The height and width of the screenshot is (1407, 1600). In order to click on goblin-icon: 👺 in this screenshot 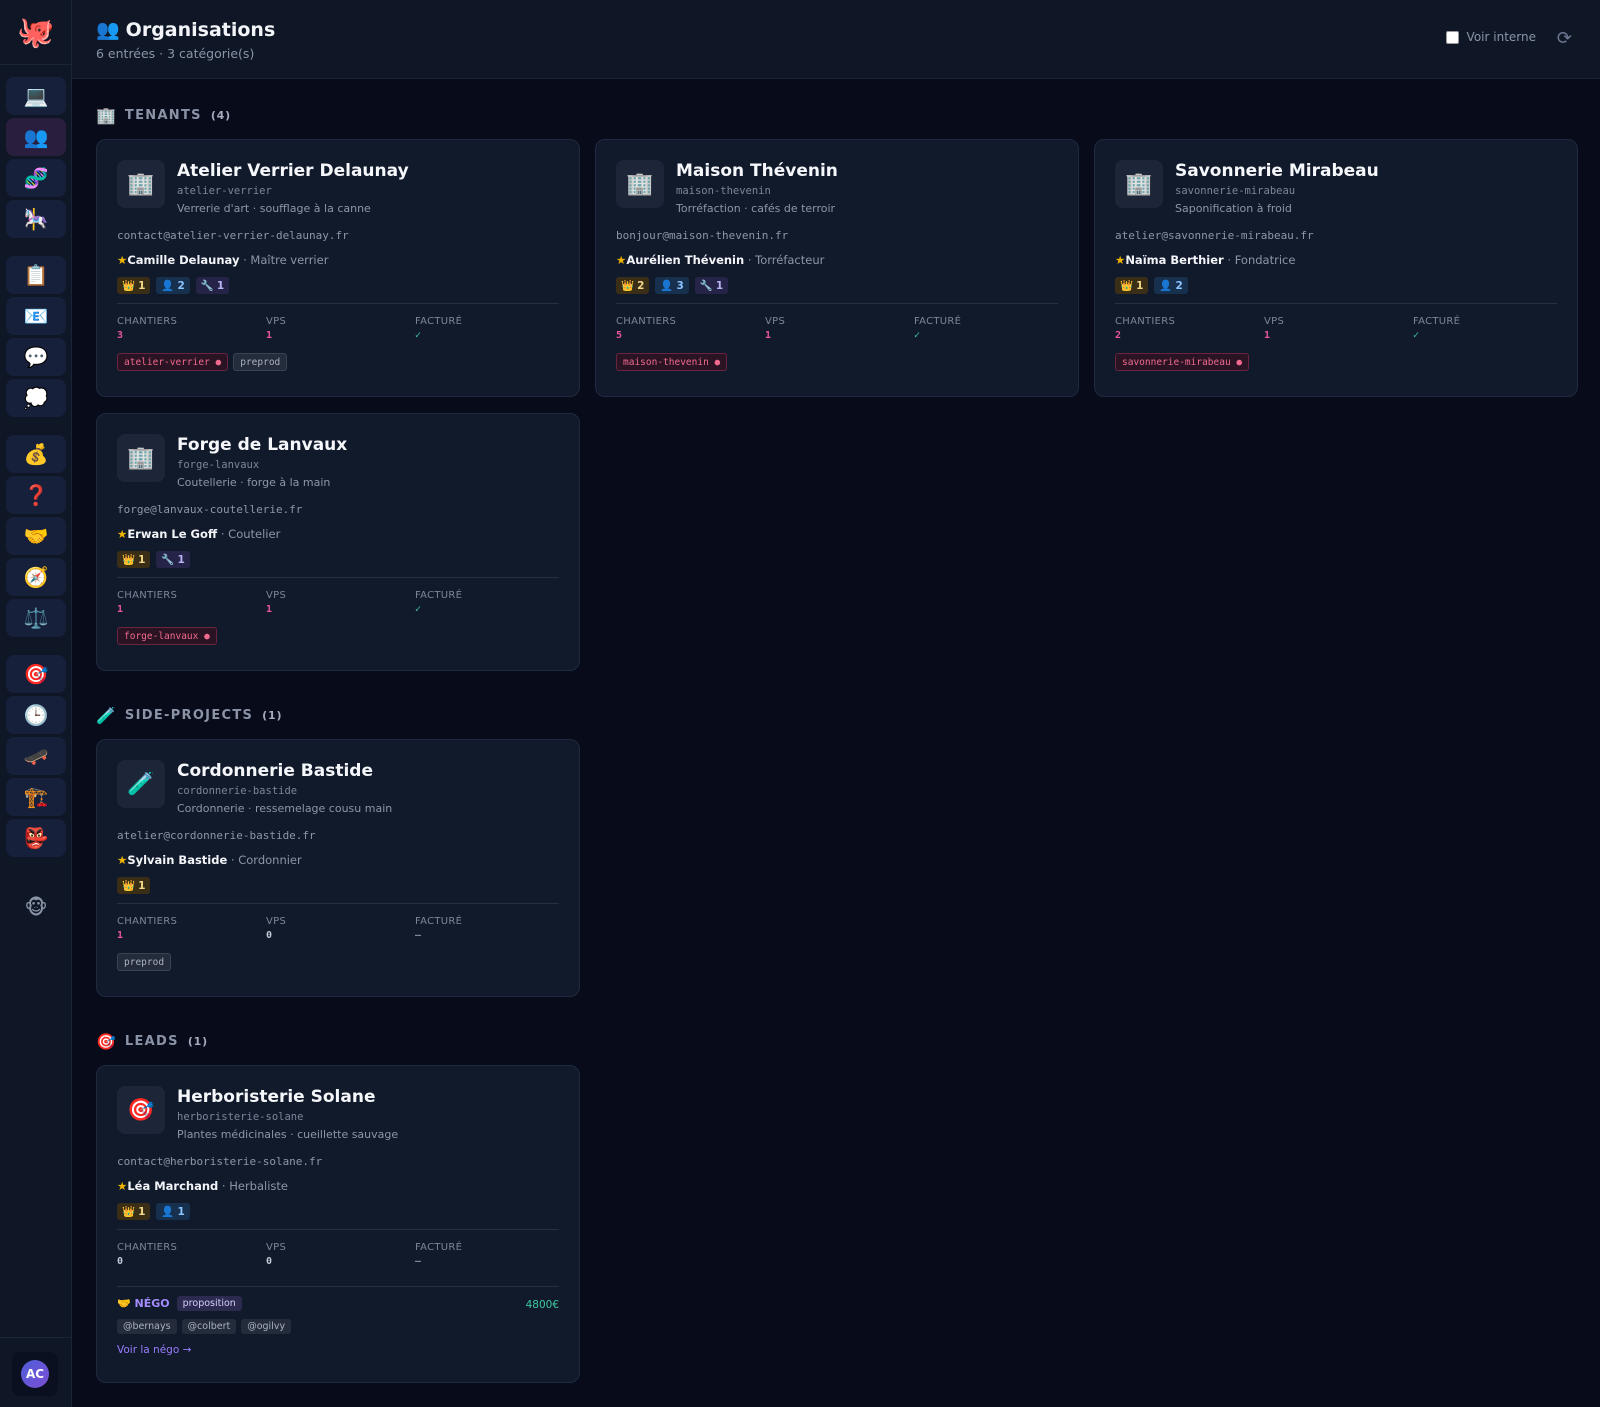, I will do `click(36, 838)`.